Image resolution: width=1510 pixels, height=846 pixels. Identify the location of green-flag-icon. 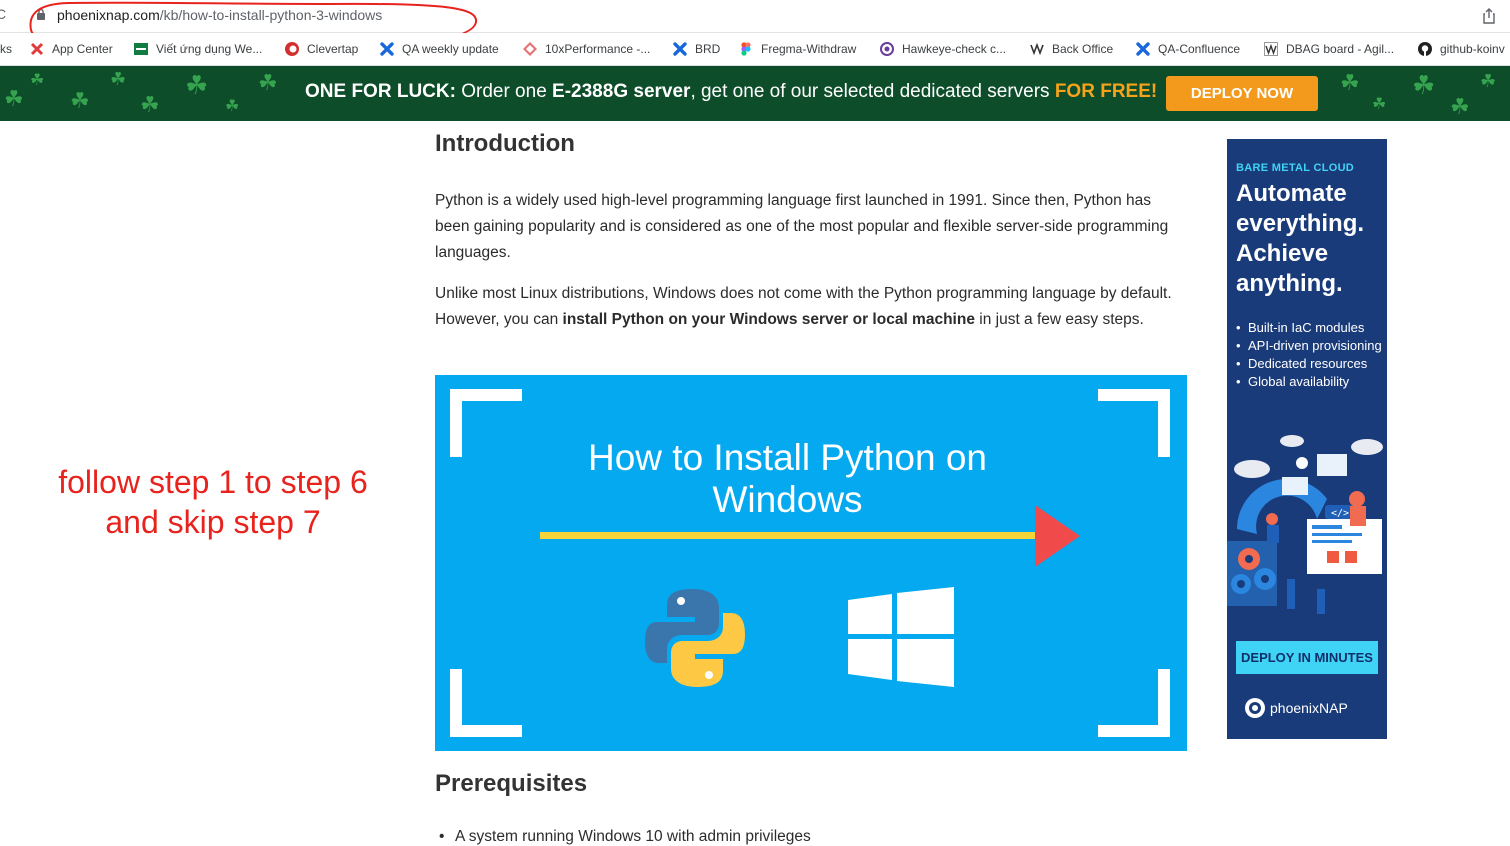
(141, 49).